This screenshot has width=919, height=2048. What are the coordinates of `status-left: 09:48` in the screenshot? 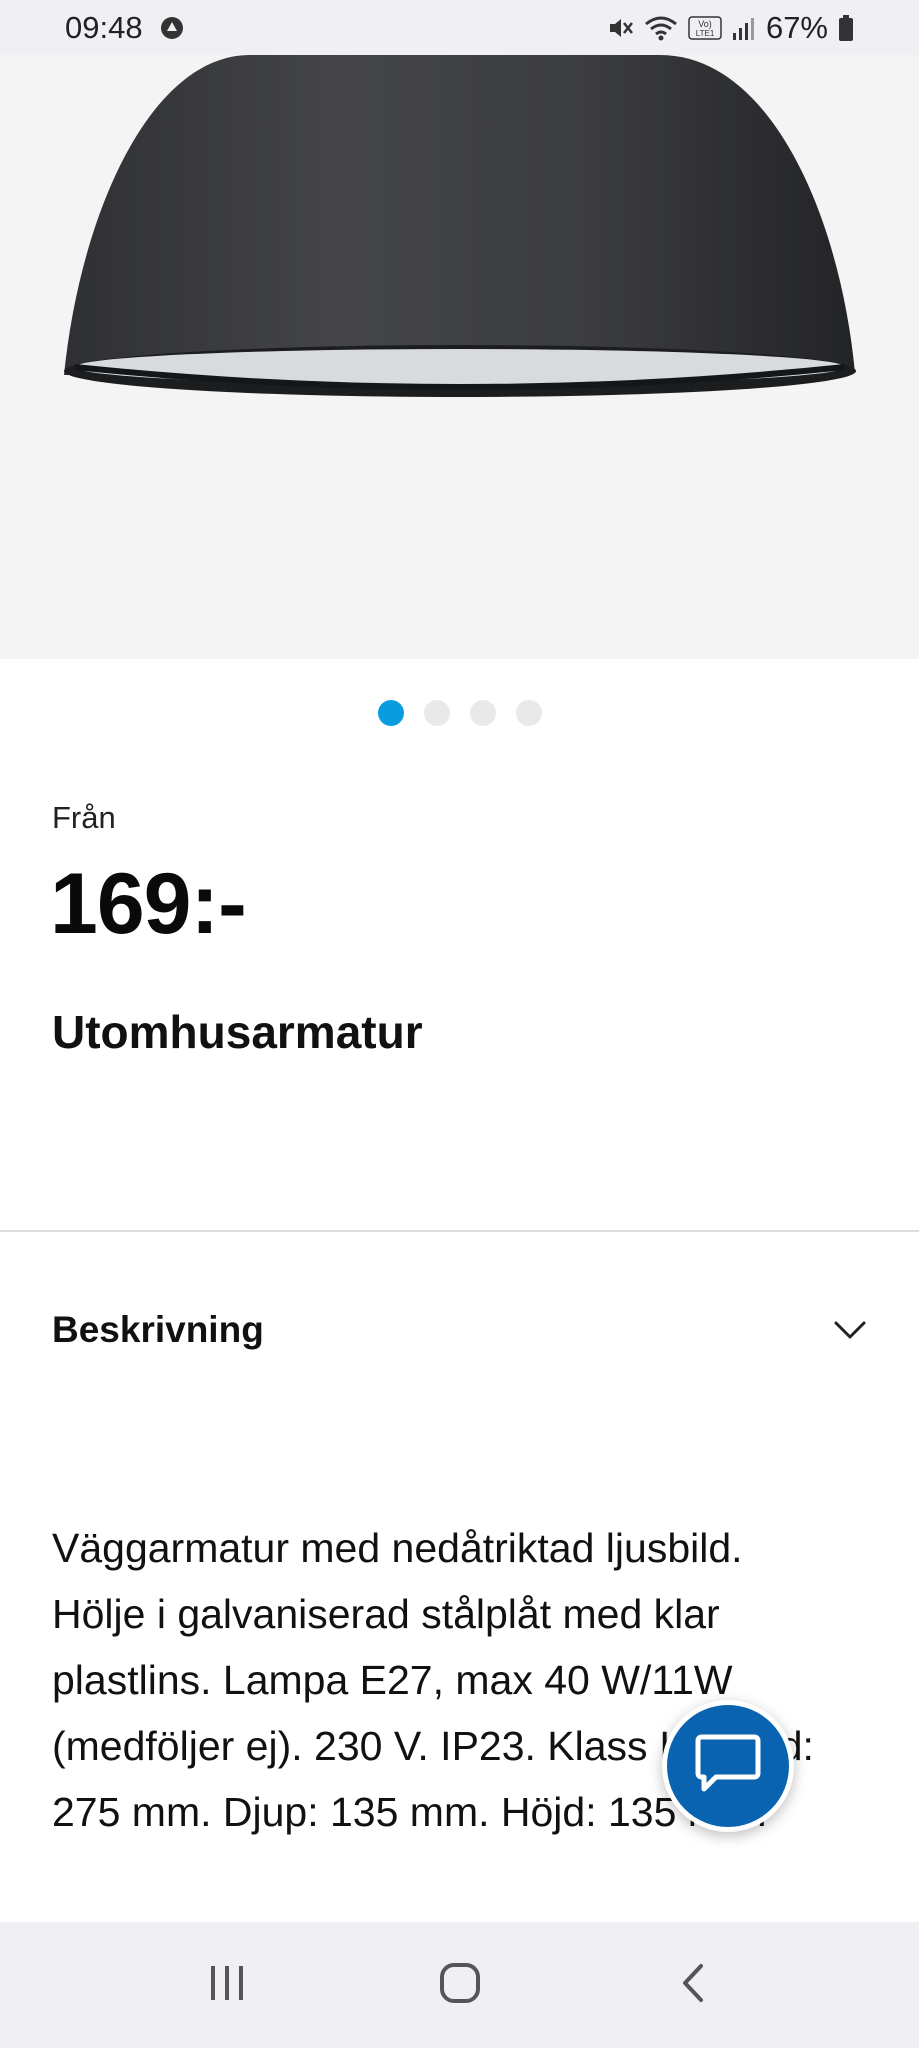 It's located at (125, 28).